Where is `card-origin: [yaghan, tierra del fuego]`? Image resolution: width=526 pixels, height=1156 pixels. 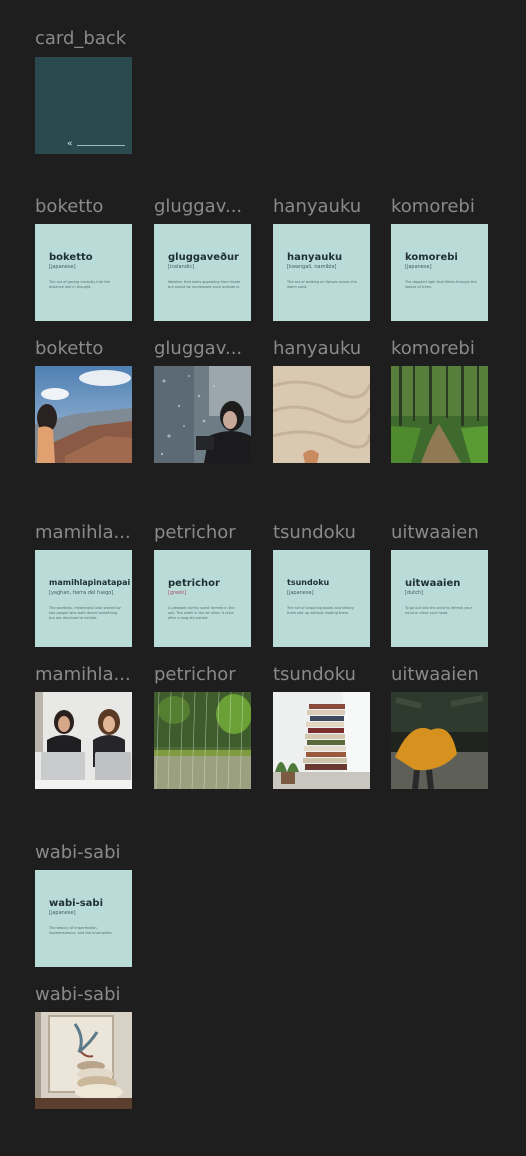 card-origin: [yaghan, tierra del fuego] is located at coordinates (81, 593).